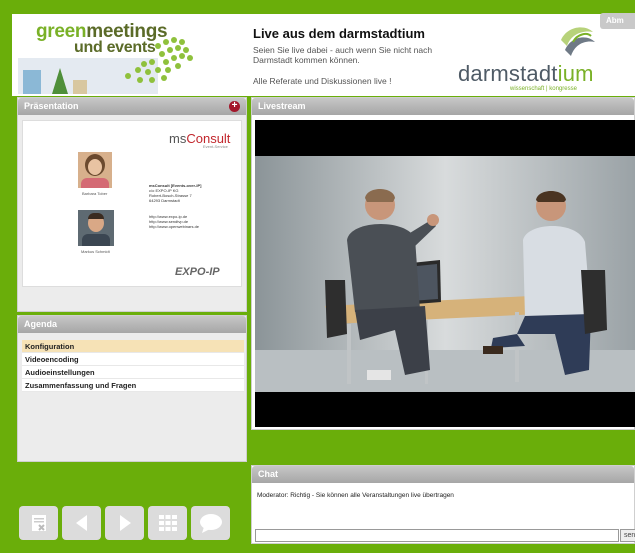 Image resolution: width=635 pixels, height=553 pixels. I want to click on venue-subtitle: wissenschaft | kongresse, so click(543, 89).